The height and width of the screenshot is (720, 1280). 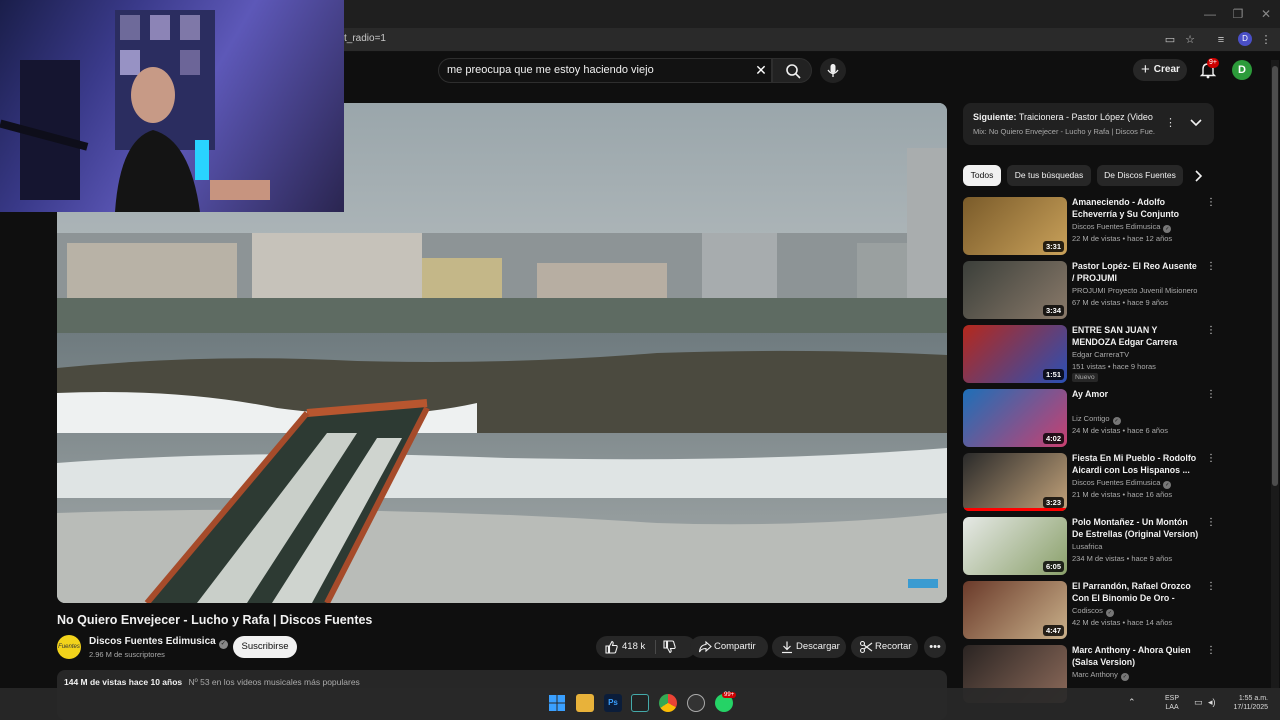 What do you see at coordinates (668, 703) in the screenshot?
I see `chrome-icon` at bounding box center [668, 703].